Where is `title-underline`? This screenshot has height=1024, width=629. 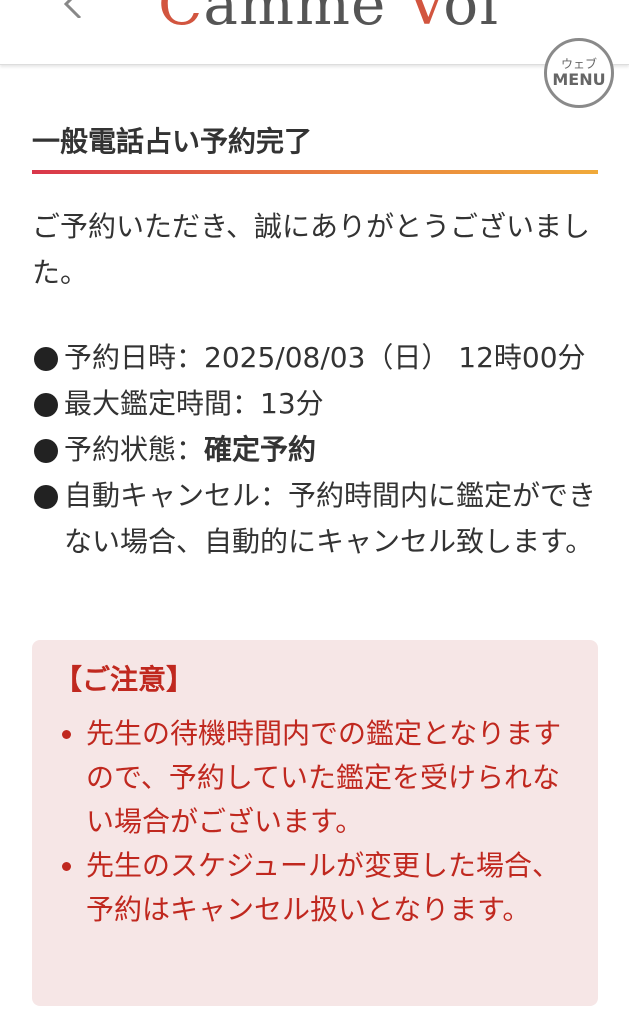 title-underline is located at coordinates (315, 172).